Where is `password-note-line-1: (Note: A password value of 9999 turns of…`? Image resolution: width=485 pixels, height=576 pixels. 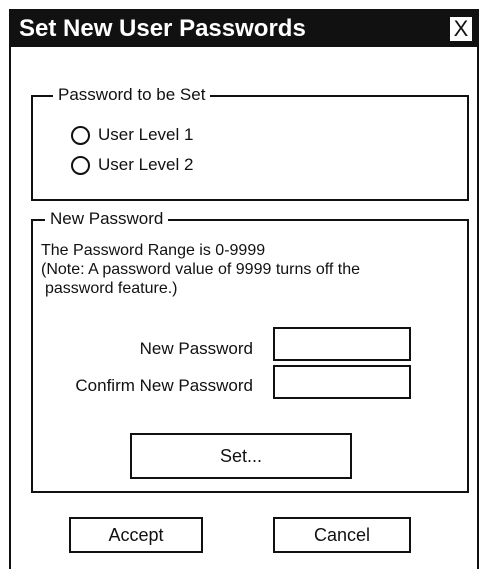
password-note-line-1: (Note: A password value of 9999 turns of… is located at coordinates (201, 269).